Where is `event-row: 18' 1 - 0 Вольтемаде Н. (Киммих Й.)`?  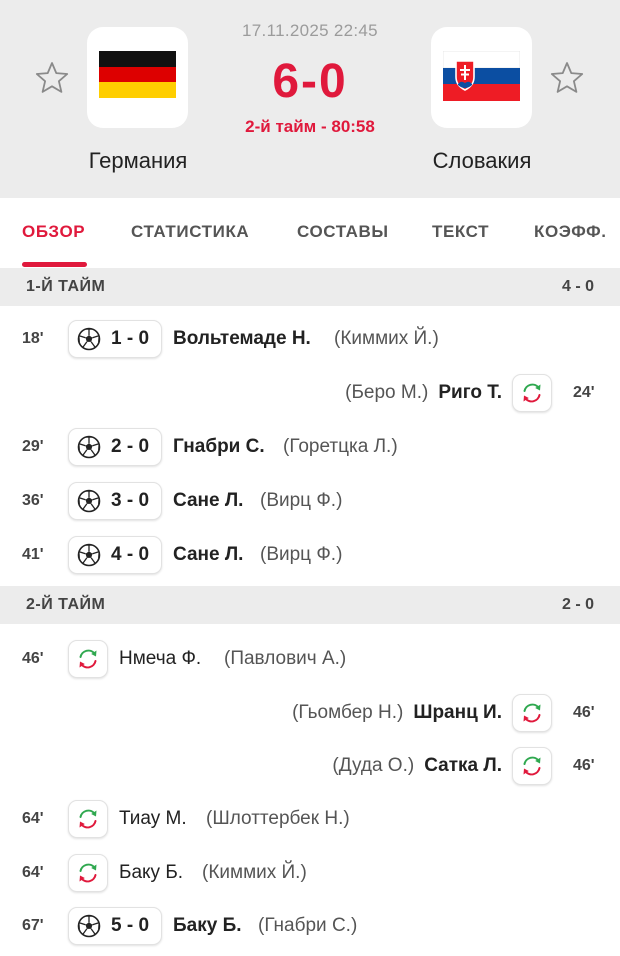
event-row: 18' 1 - 0 Вольтемаде Н. (Киммих Й.) is located at coordinates (310, 341).